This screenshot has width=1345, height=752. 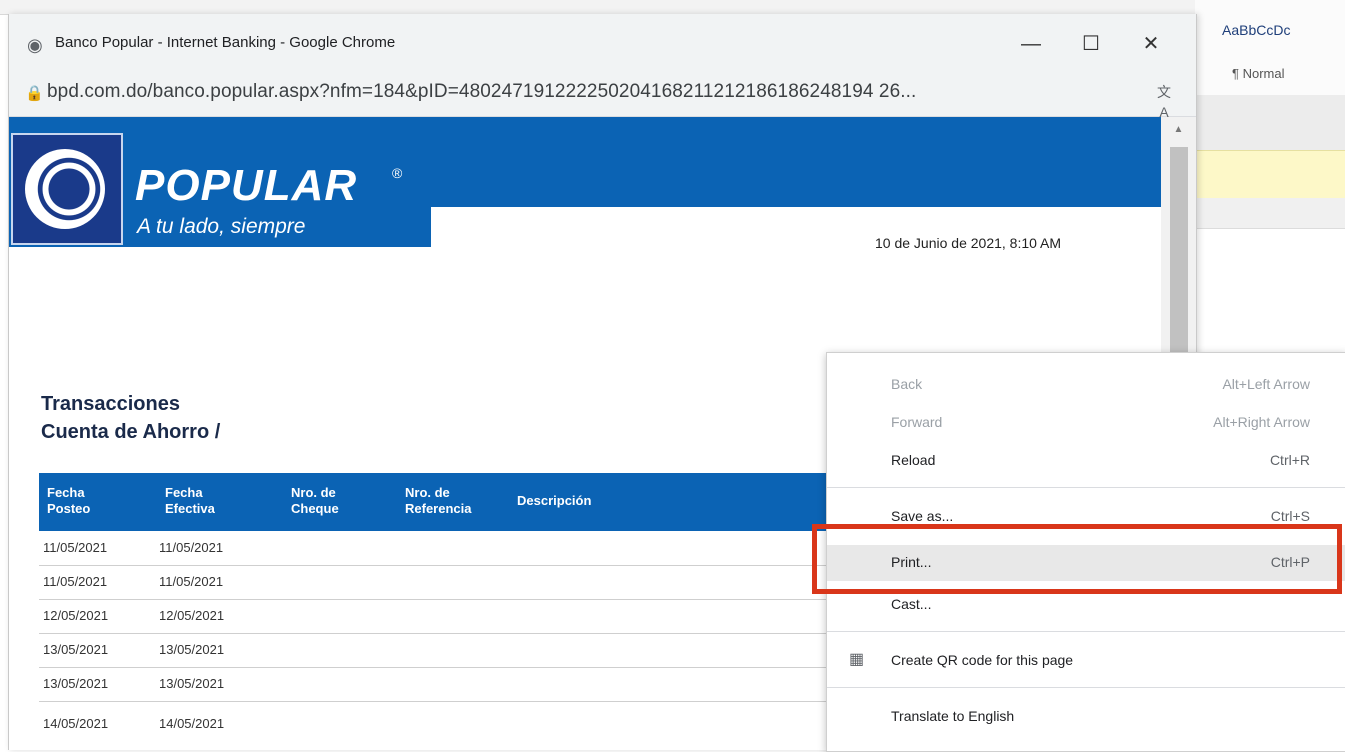 I want to click on scroll-up-arrow-icon: ▲, so click(x=1178, y=130).